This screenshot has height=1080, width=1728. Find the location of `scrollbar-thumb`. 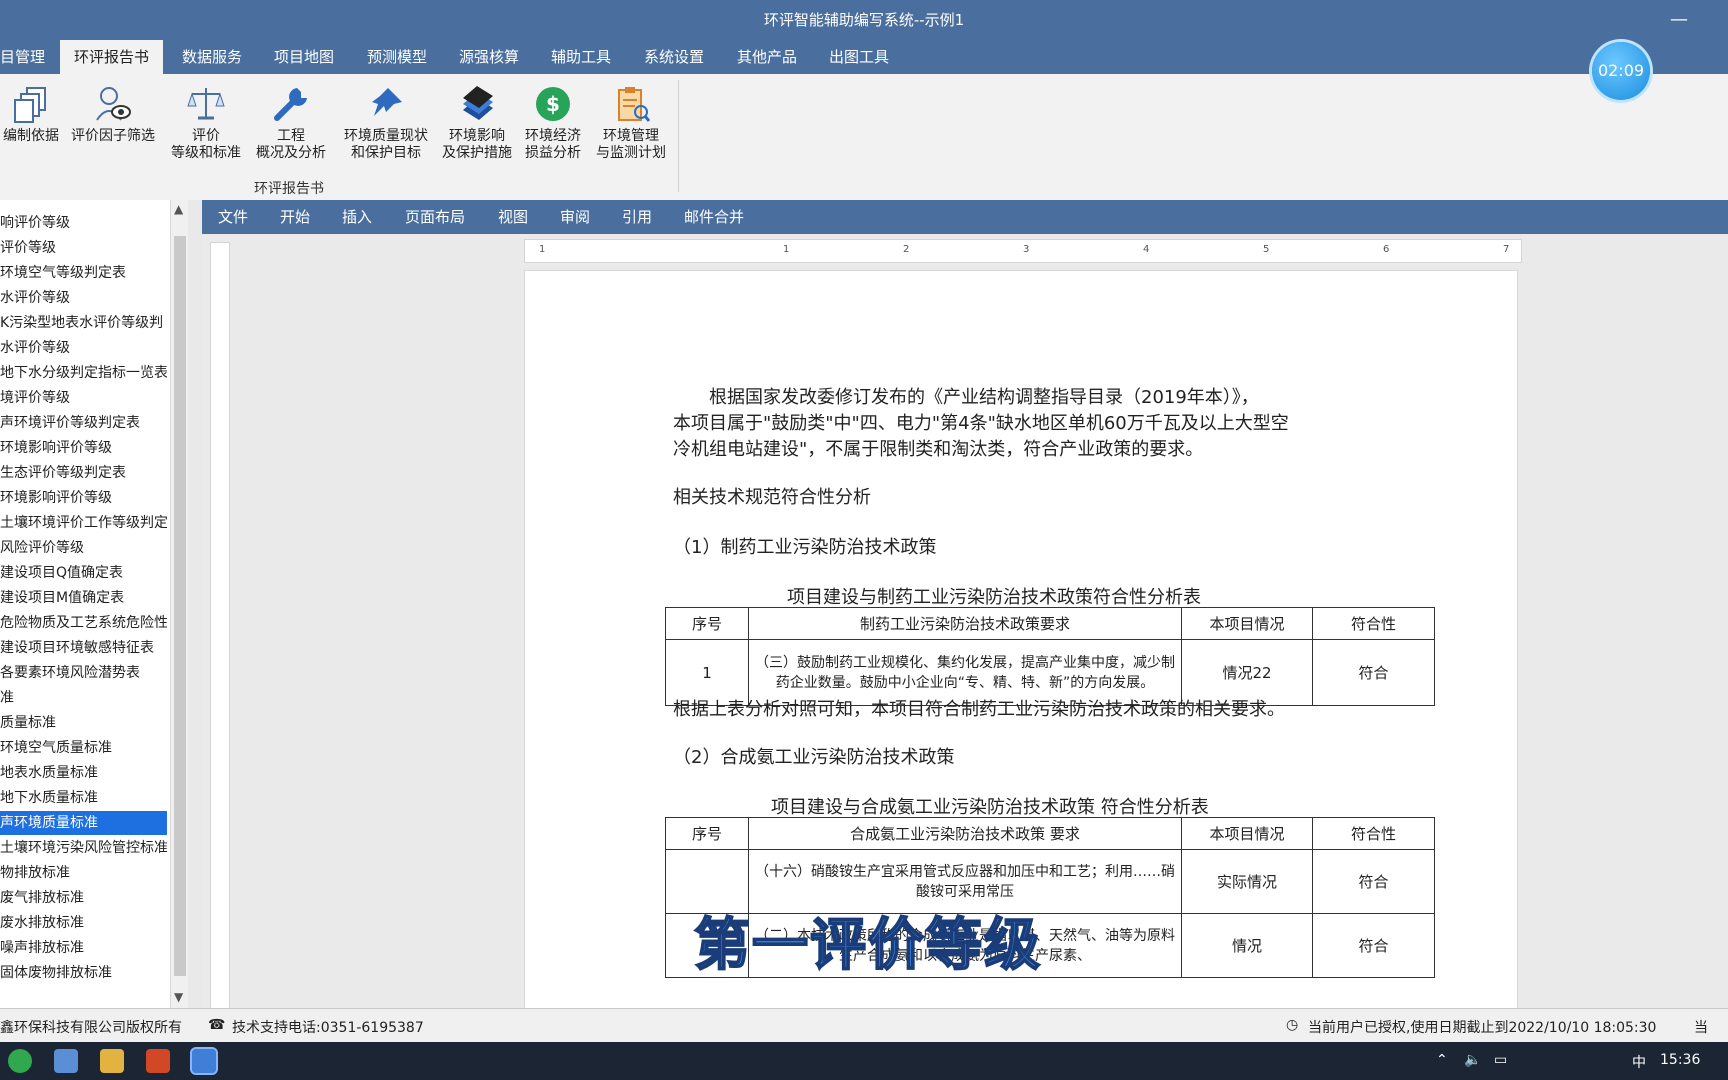

scrollbar-thumb is located at coordinates (180, 606).